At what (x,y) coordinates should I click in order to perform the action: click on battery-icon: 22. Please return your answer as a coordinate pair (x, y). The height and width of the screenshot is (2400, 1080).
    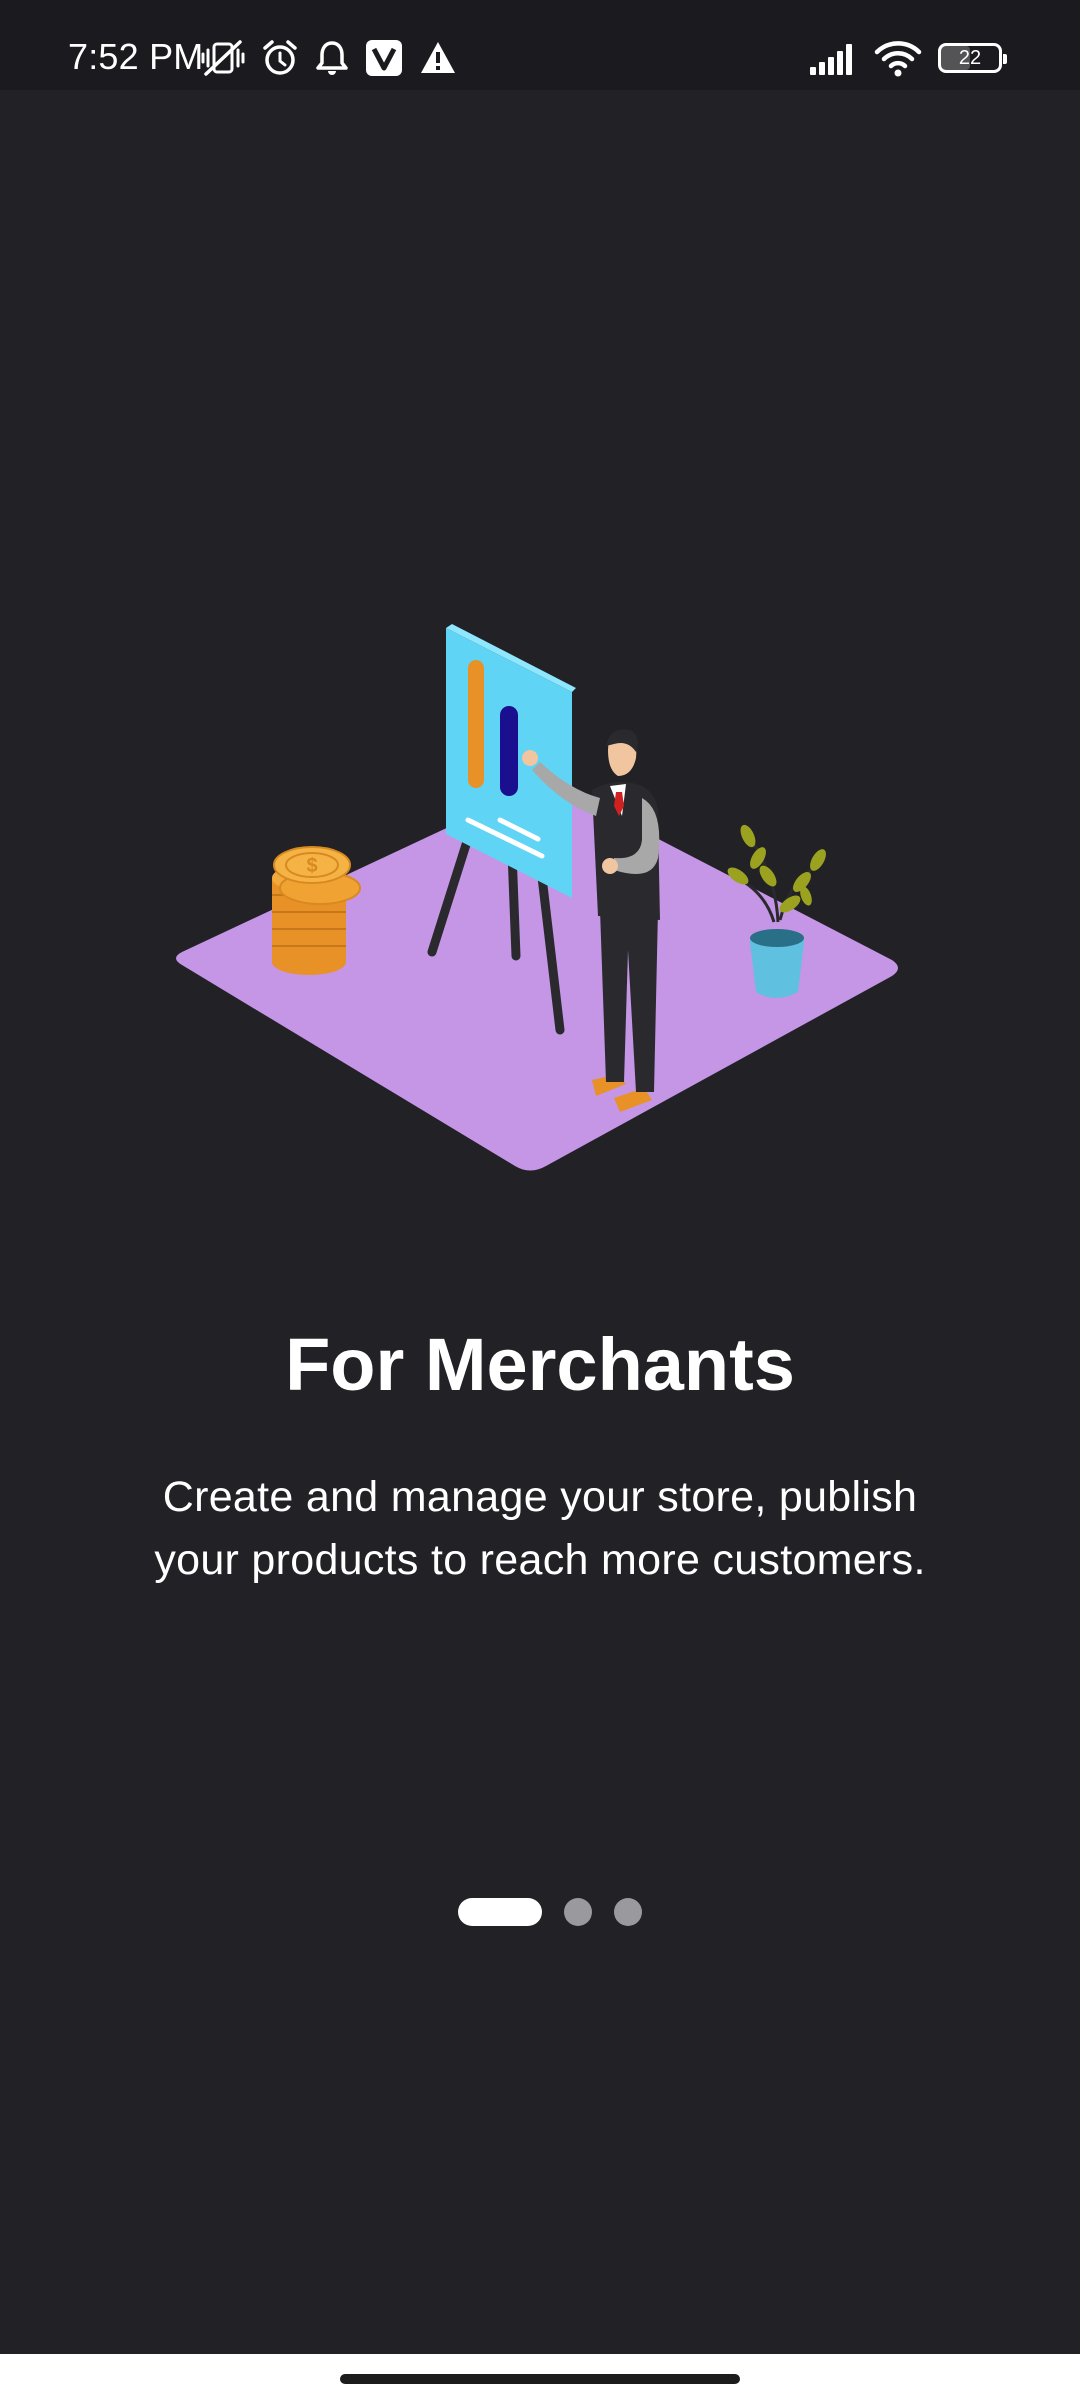
    Looking at the image, I should click on (972, 58).